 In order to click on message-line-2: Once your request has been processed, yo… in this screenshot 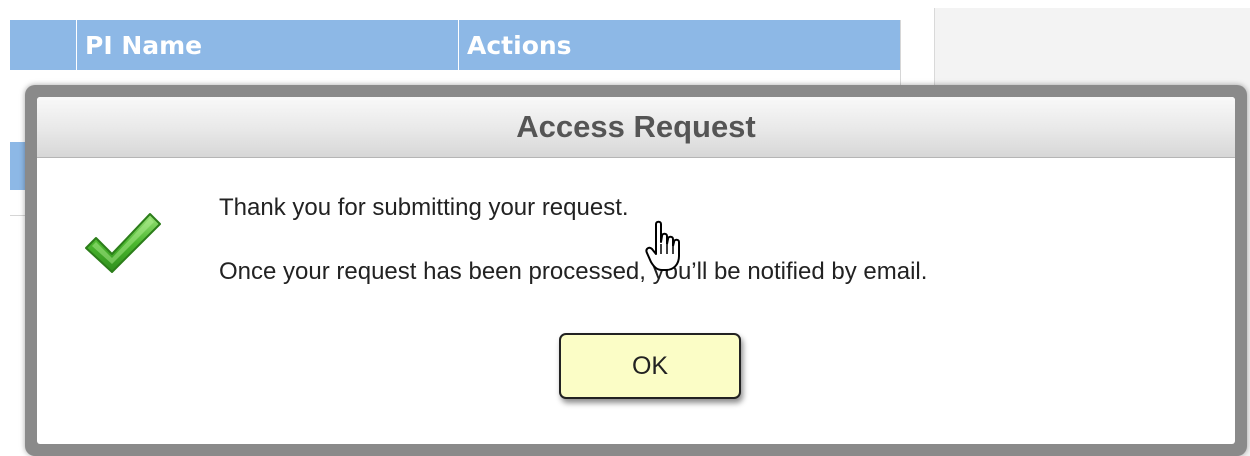, I will do `click(573, 271)`.